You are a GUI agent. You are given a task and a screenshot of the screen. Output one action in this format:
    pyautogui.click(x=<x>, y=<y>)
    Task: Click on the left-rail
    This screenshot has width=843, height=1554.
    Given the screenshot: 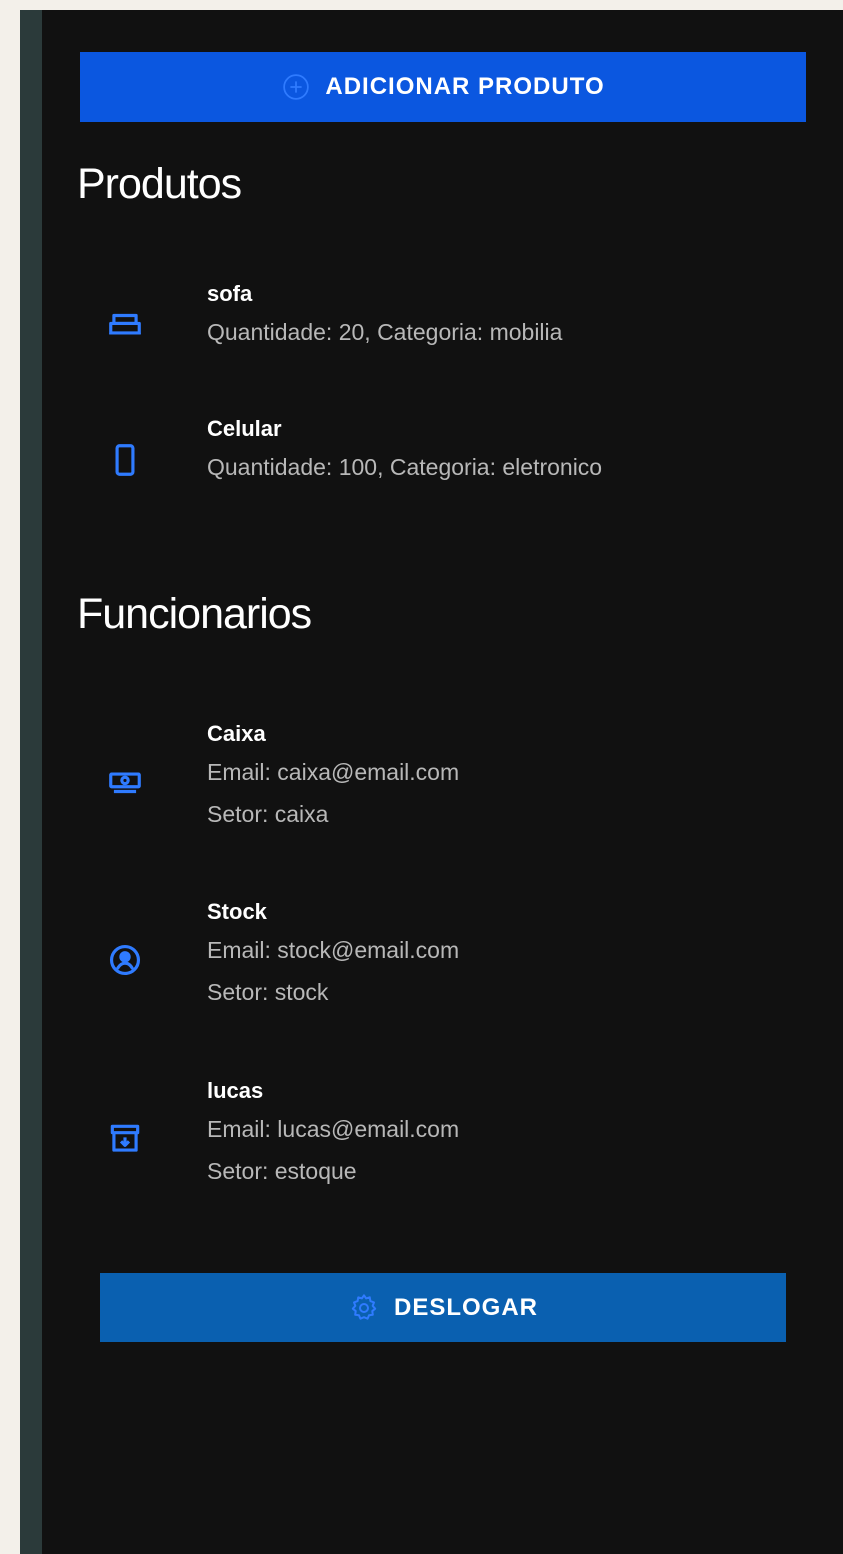 What is the action you would take?
    pyautogui.click(x=31, y=782)
    